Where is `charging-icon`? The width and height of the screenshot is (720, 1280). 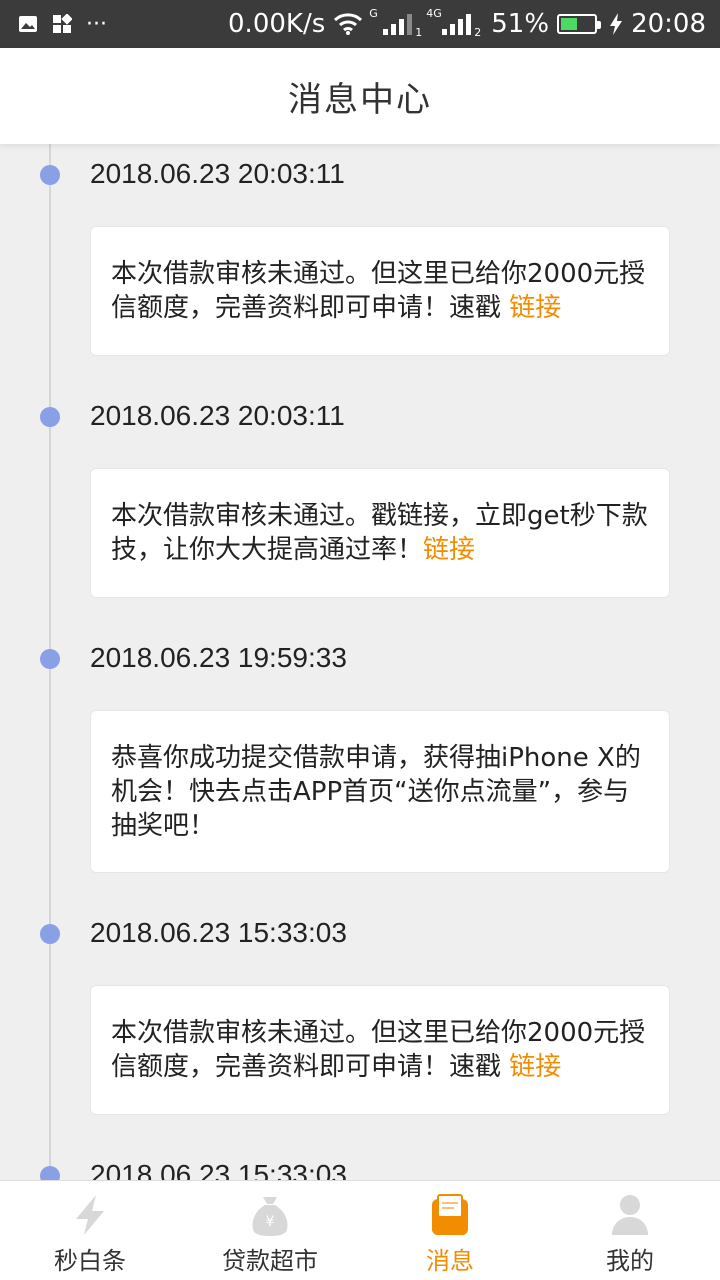 charging-icon is located at coordinates (616, 24).